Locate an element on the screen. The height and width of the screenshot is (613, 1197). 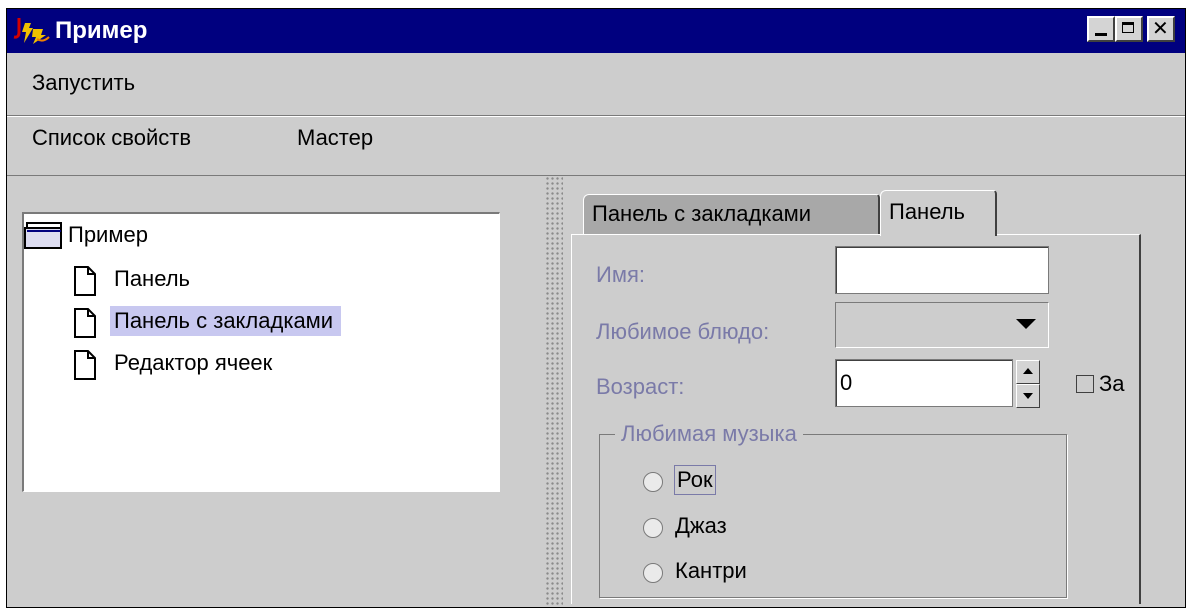
radio-jazz is located at coordinates (653, 528).